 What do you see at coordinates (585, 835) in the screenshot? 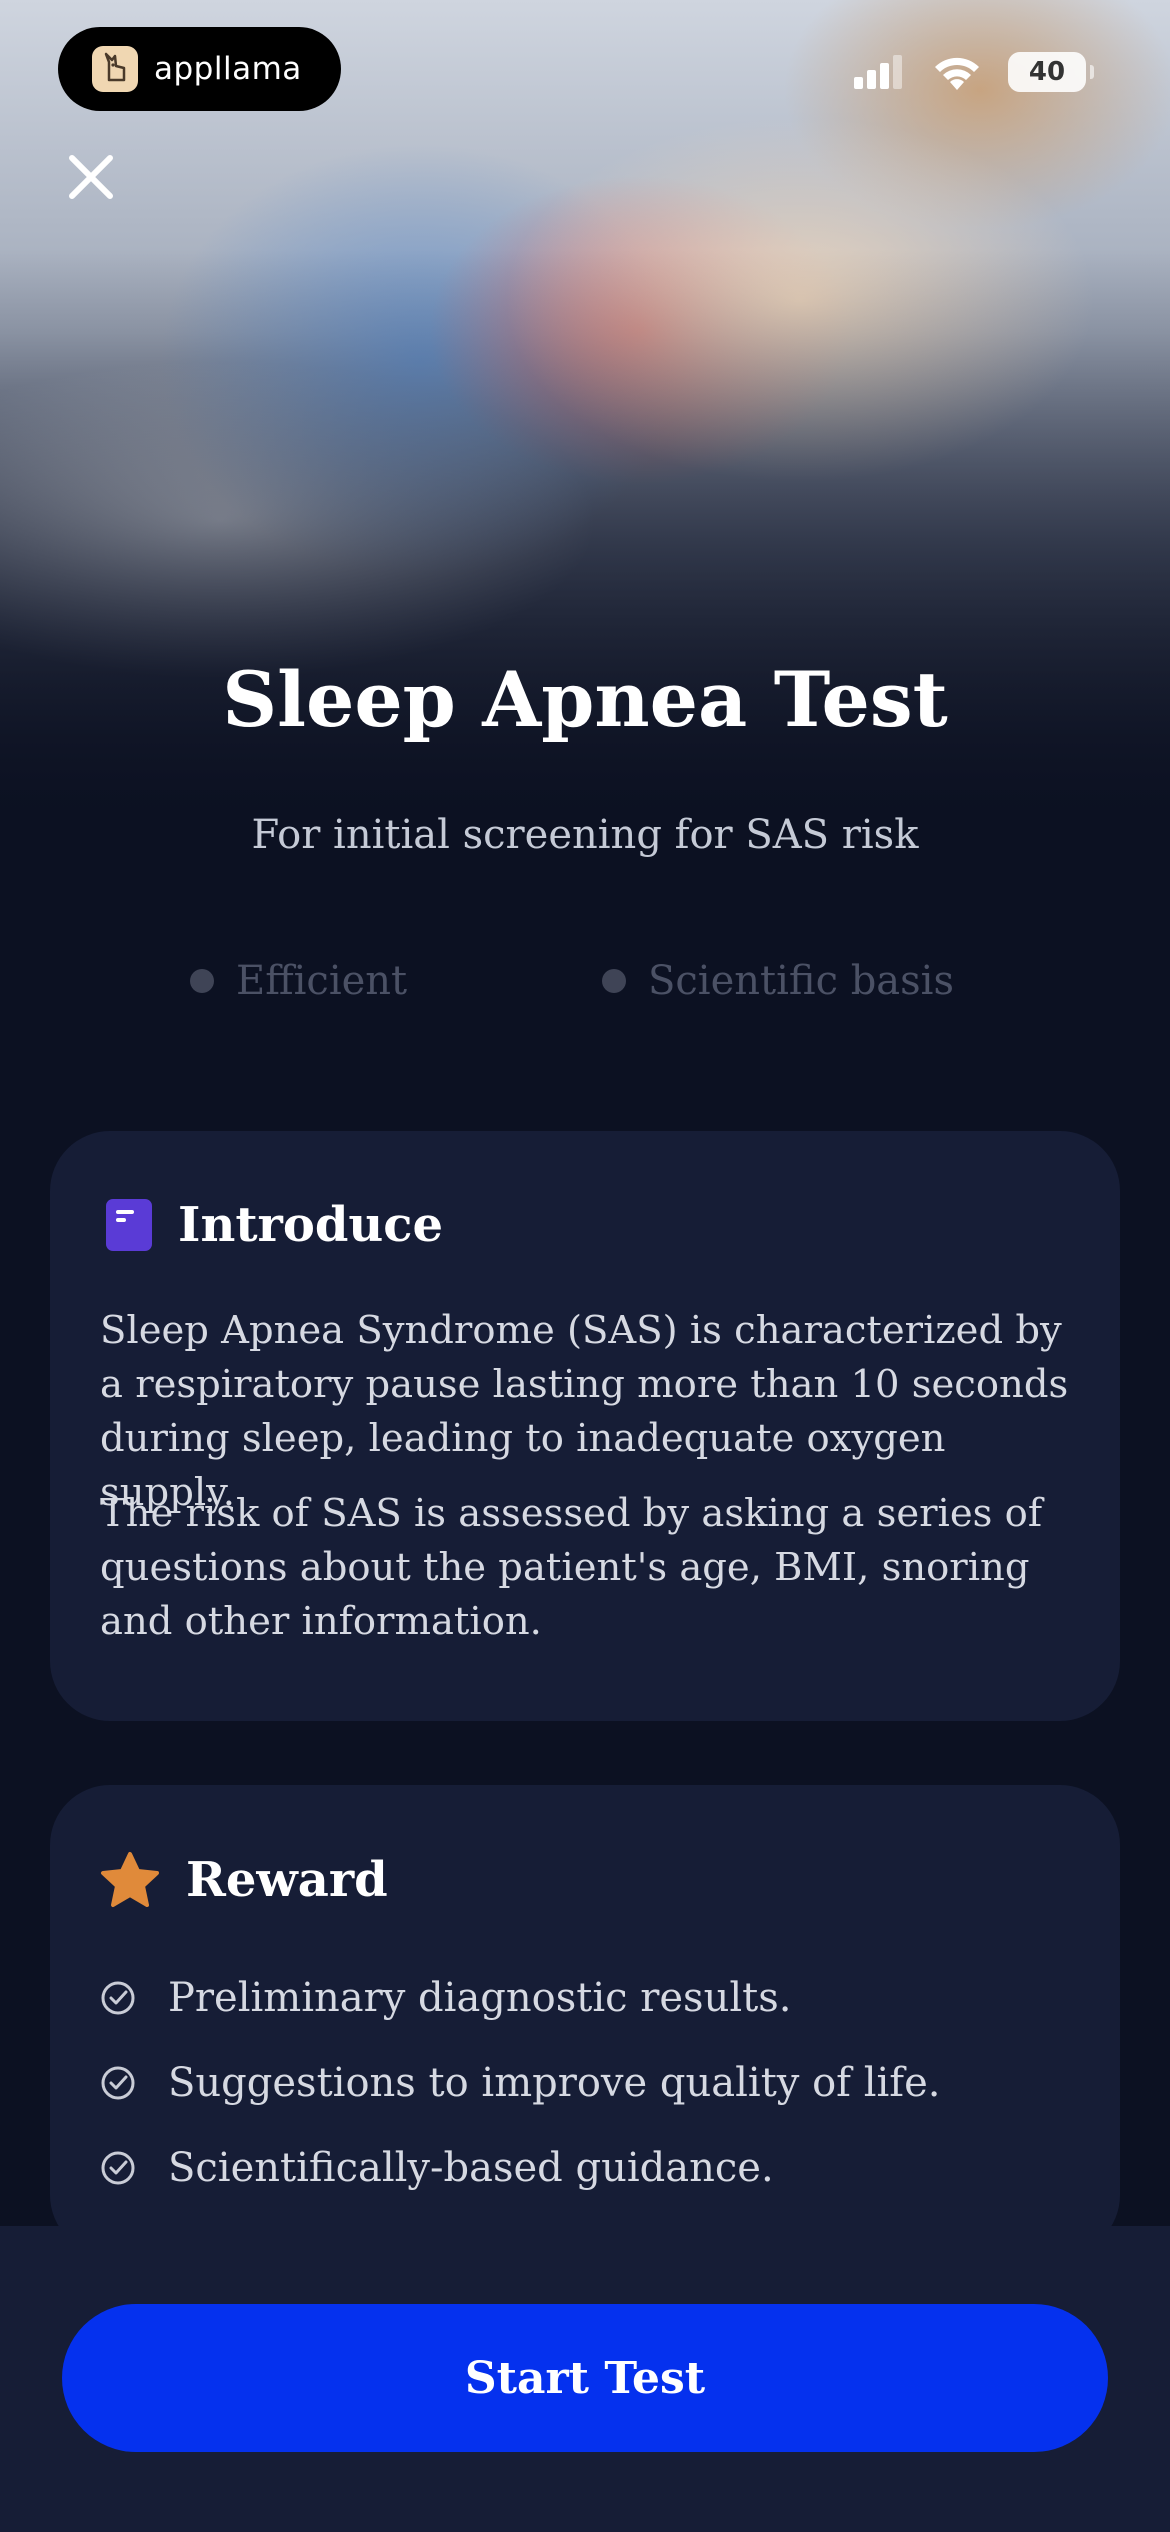
I see `page-subtitle: For initial screening for SAS risk` at bounding box center [585, 835].